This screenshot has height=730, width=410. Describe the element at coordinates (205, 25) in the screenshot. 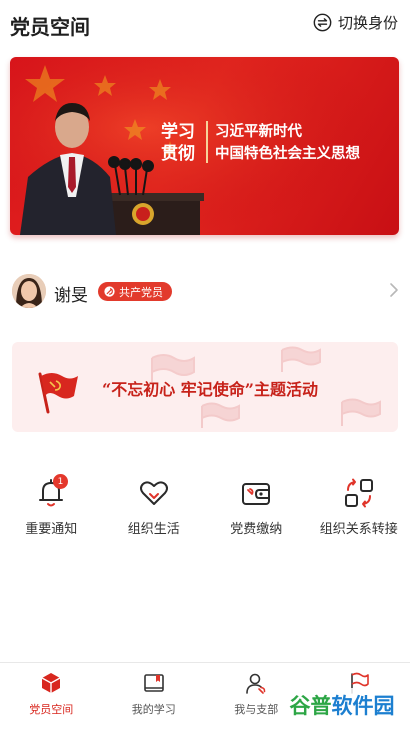

I see `top-header: 党员空间 切换身份` at that location.